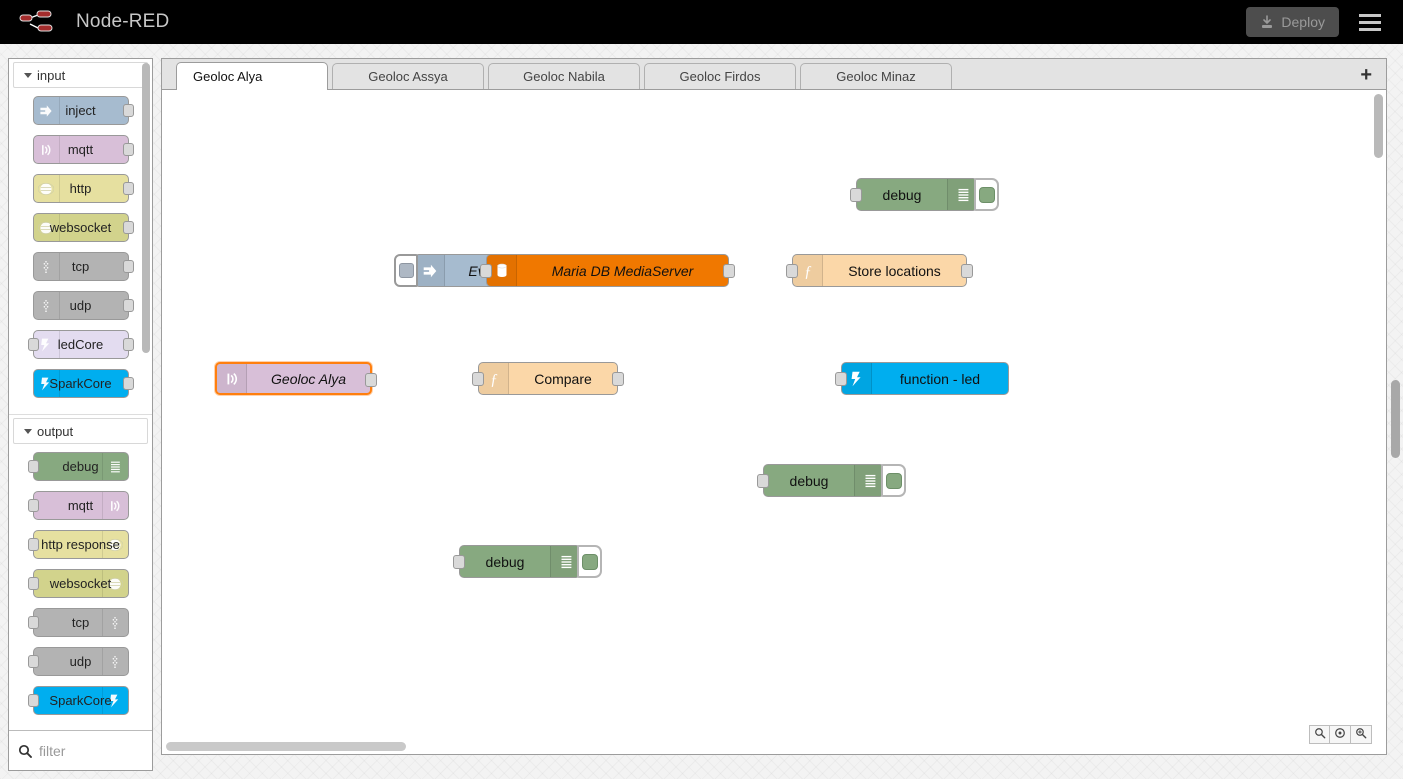 The width and height of the screenshot is (1403, 779). What do you see at coordinates (902, 194) in the screenshot?
I see `flow-node-label: debug` at bounding box center [902, 194].